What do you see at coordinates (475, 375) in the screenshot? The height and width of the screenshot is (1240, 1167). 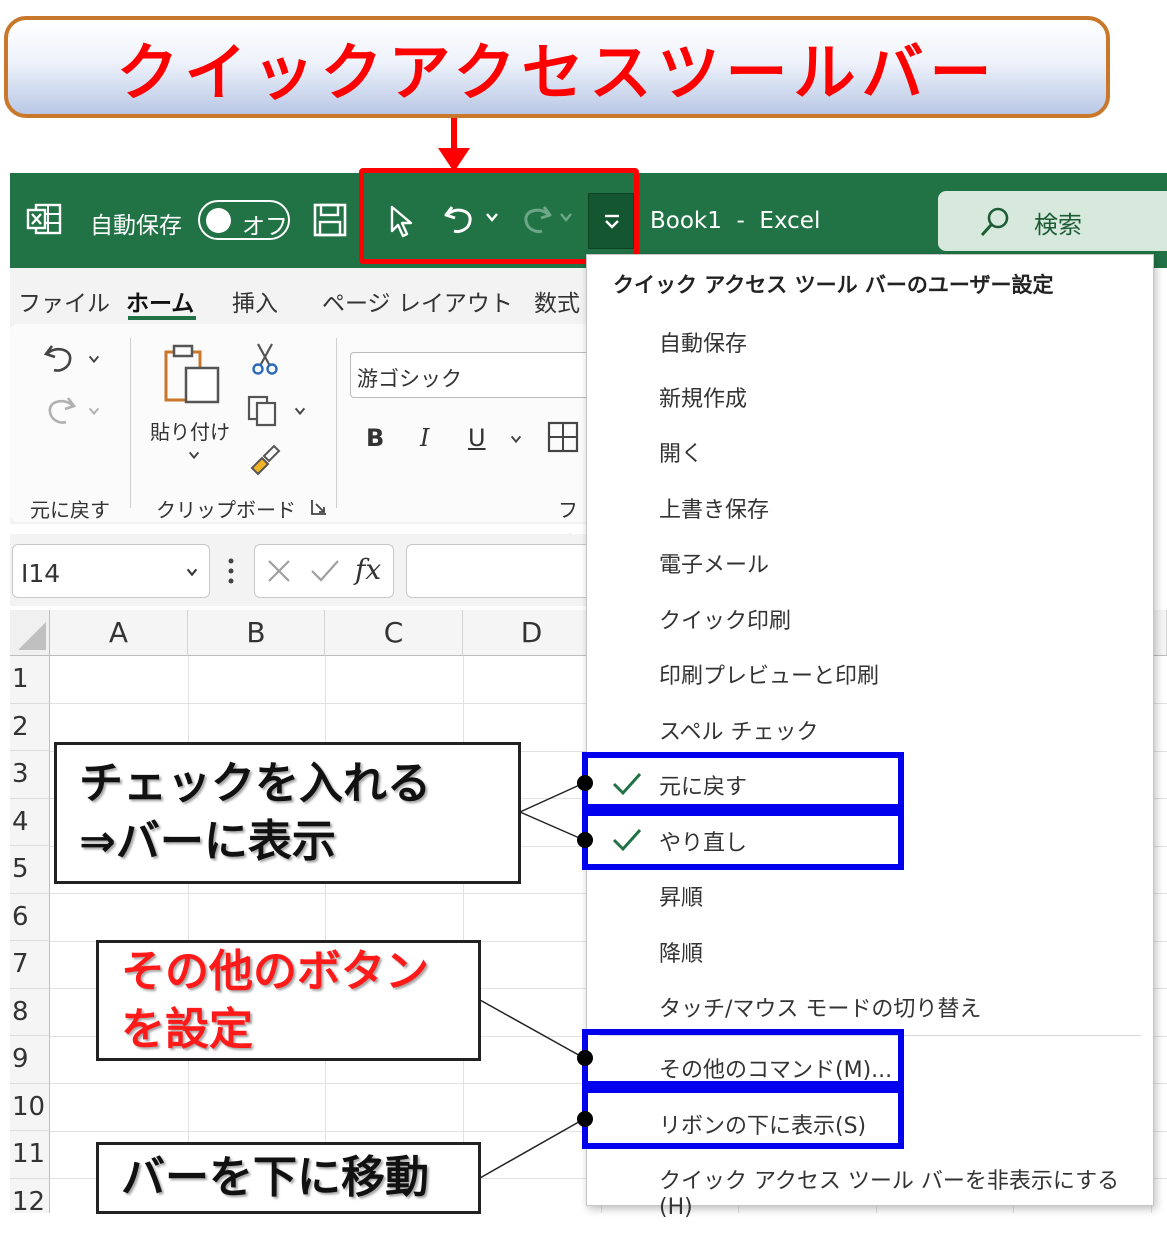 I see `font-name-select: 游ゴシック` at bounding box center [475, 375].